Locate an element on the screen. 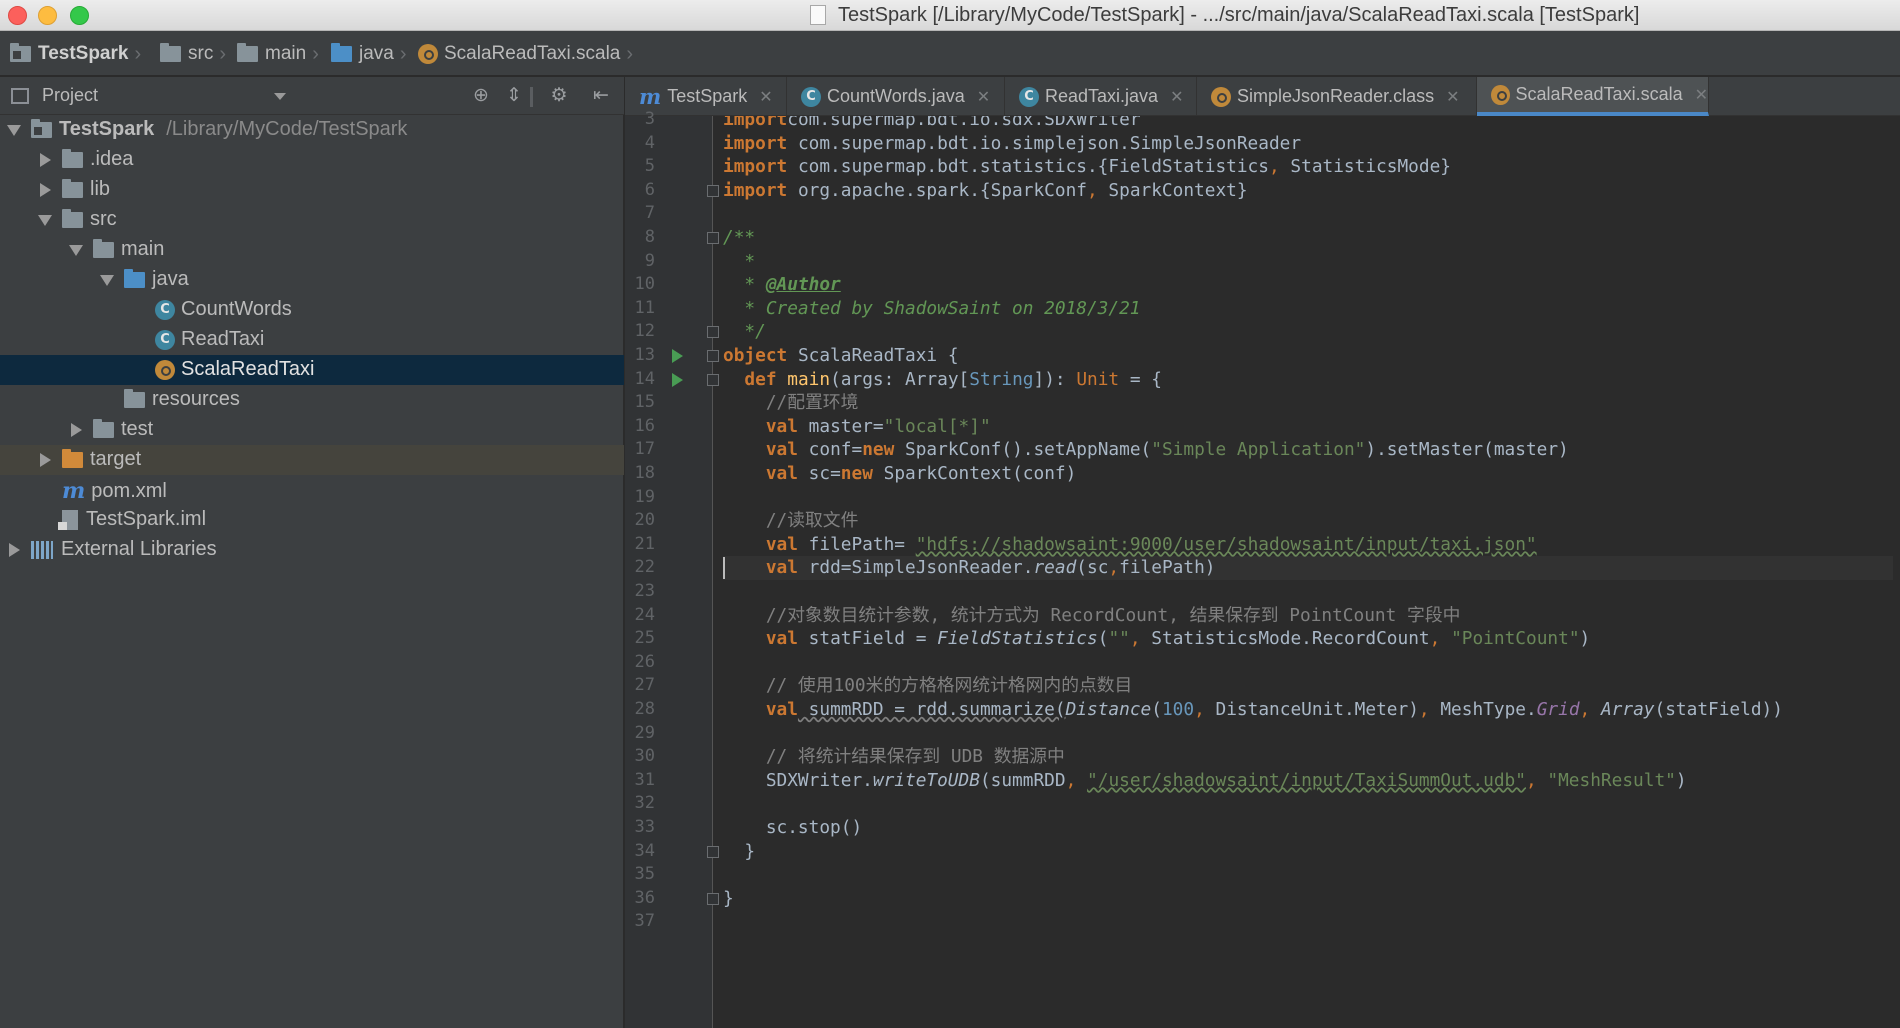 Image resolution: width=1900 pixels, height=1028 pixels. editor-tab-label: ReadTaxi.java is located at coordinates (1102, 96).